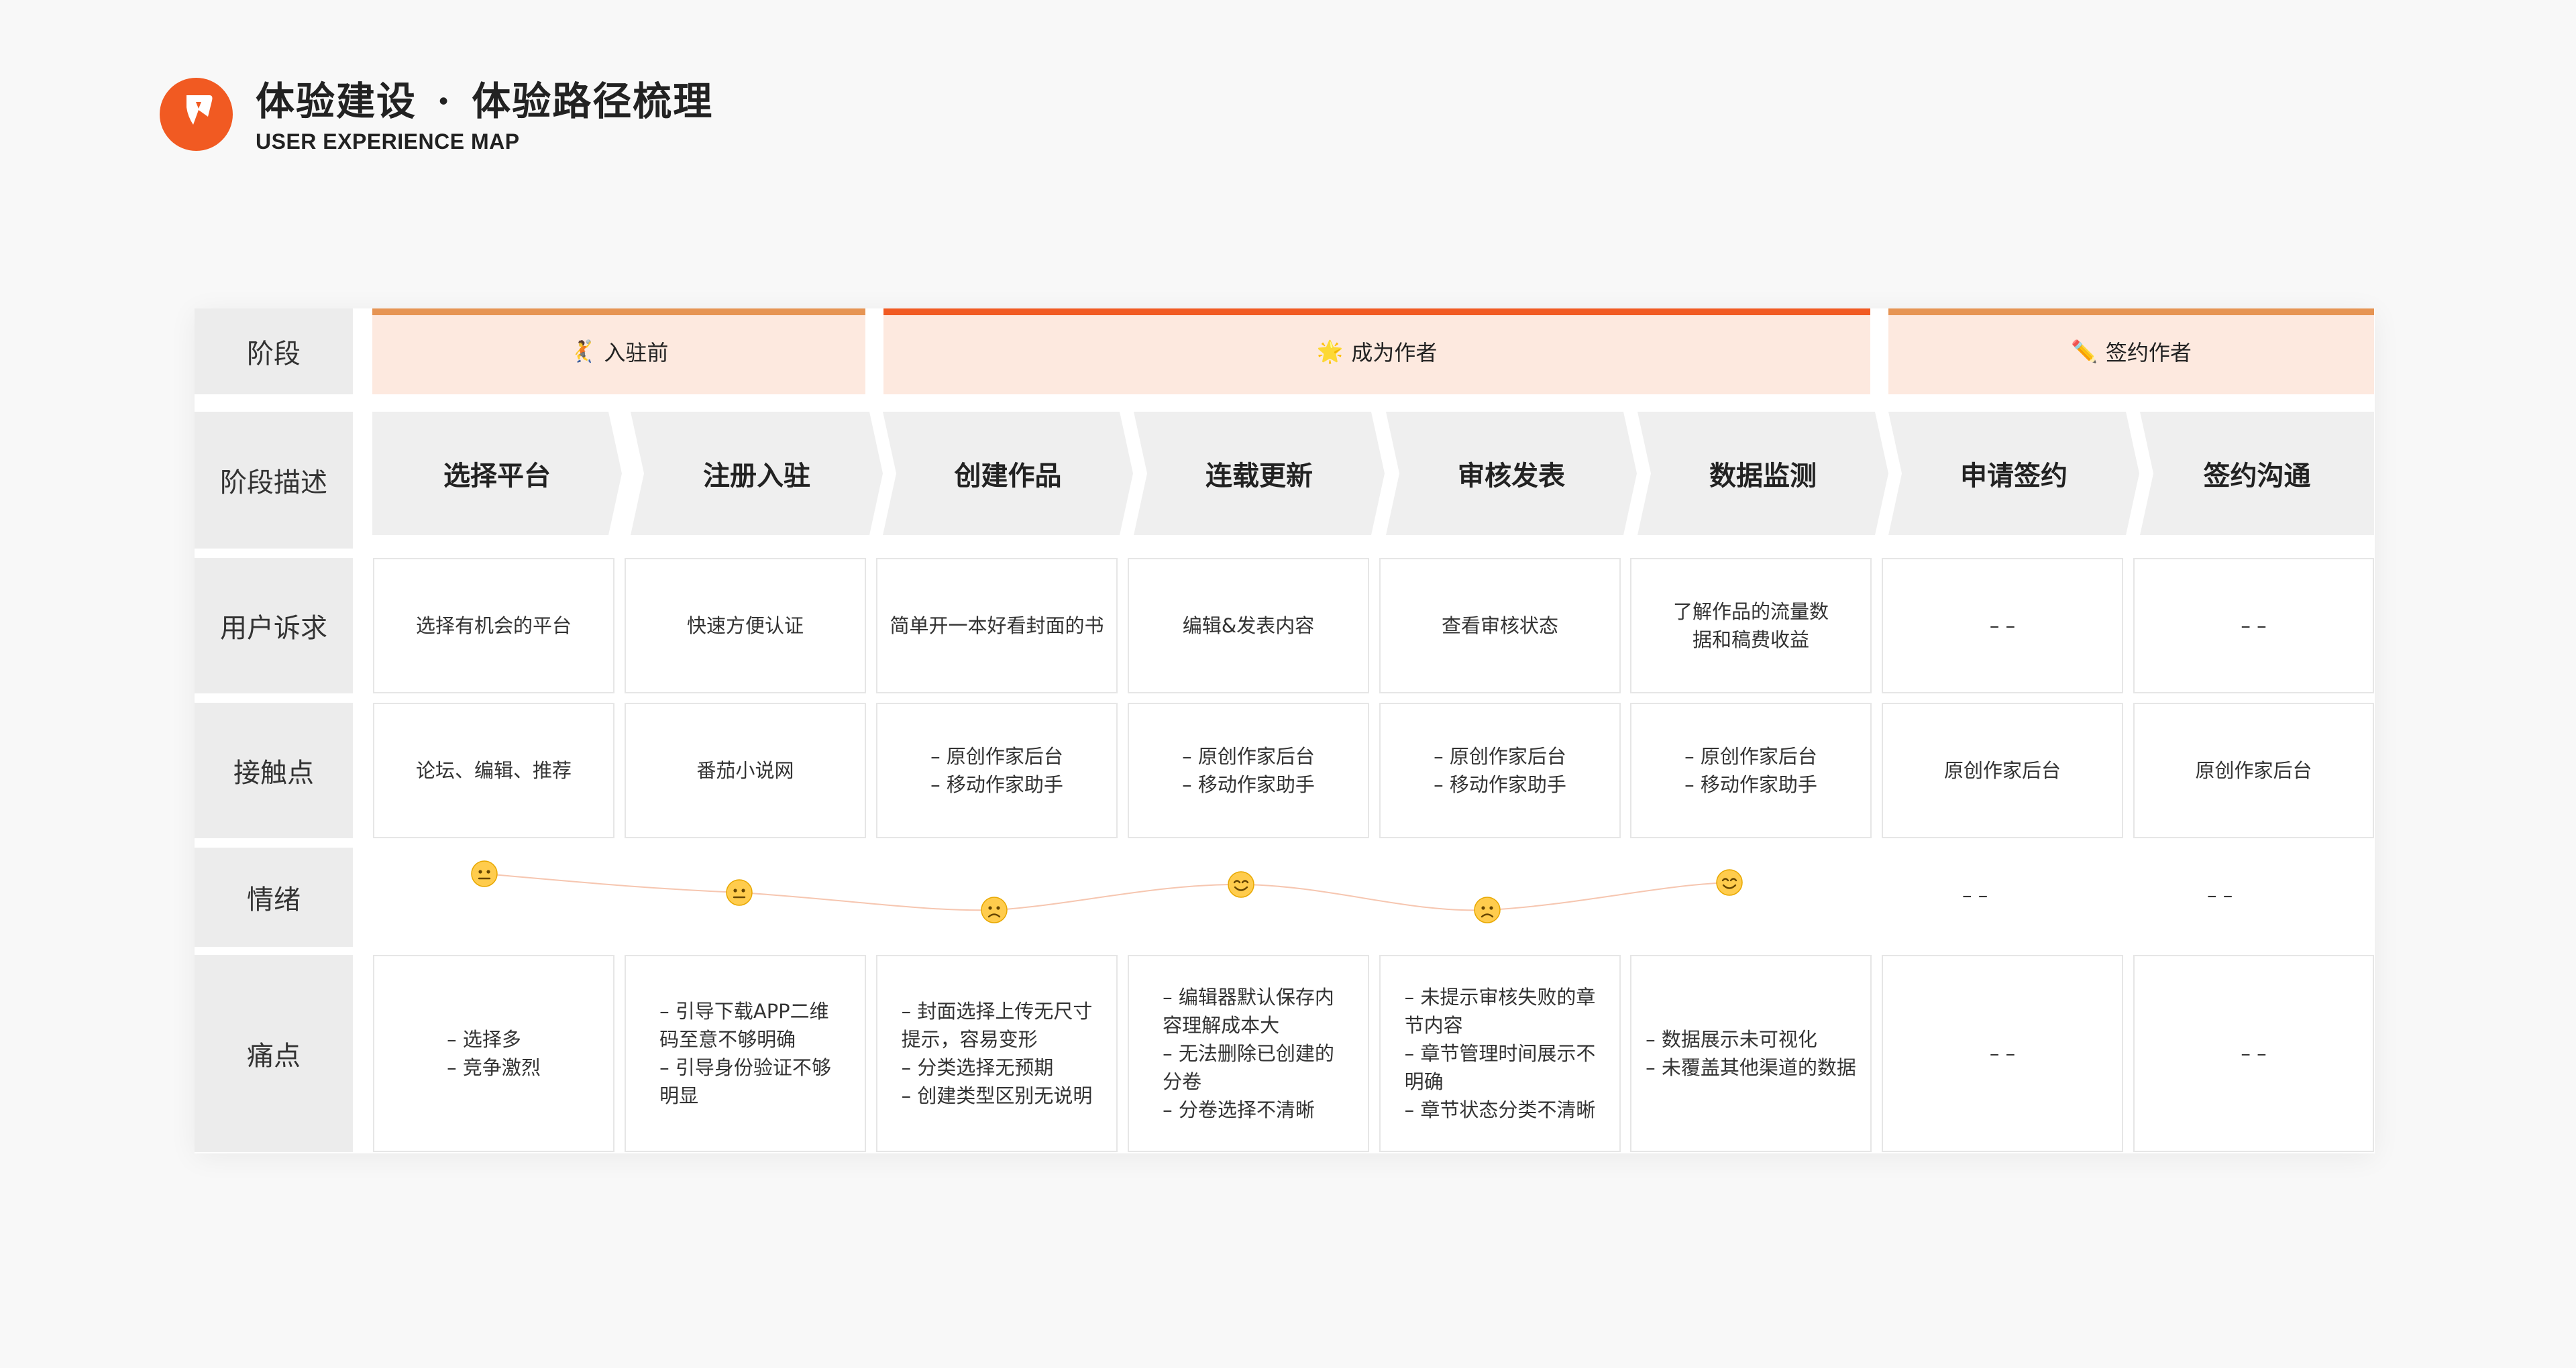  I want to click on pain-point-cell: – 编辑器默认保存内 容理解成本大 – 无法删除已创建的 分卷 – 分卷选择不清晰, so click(1248, 1053).